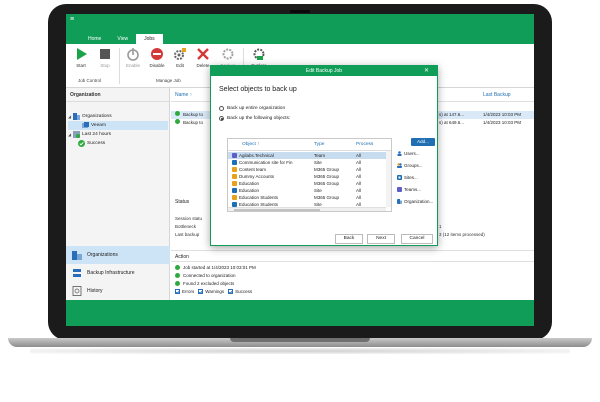 This screenshot has height=402, width=600. Describe the element at coordinates (300, 11) in the screenshot. I see `camera-notch` at that location.